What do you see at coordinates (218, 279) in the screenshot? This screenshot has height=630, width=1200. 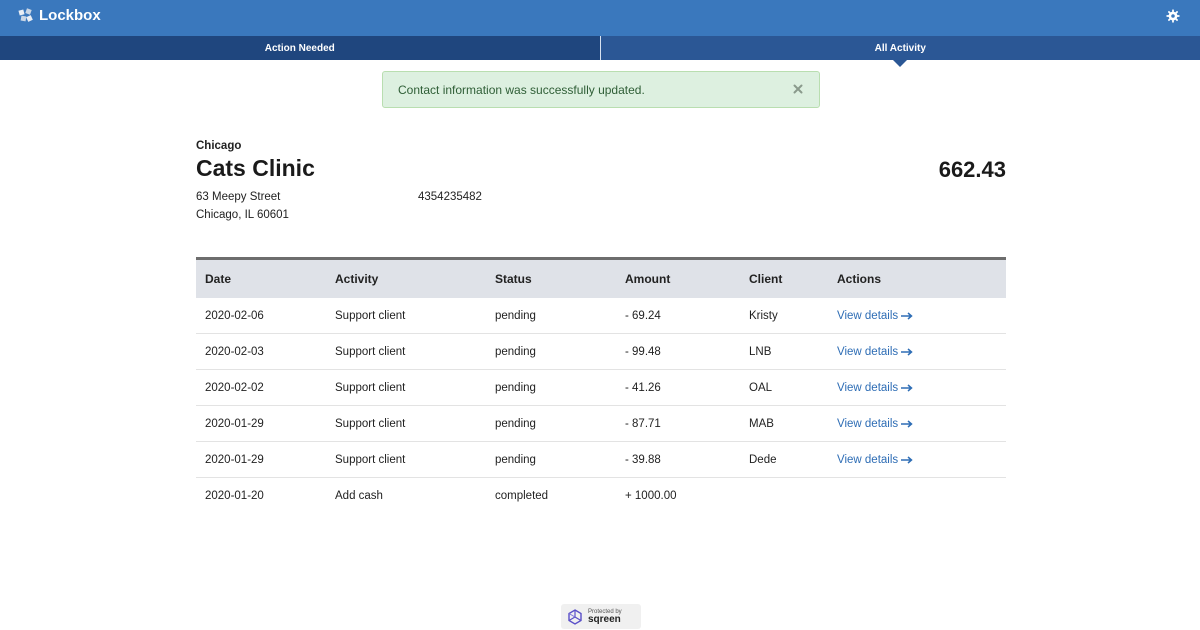 I see `header-date: Date` at bounding box center [218, 279].